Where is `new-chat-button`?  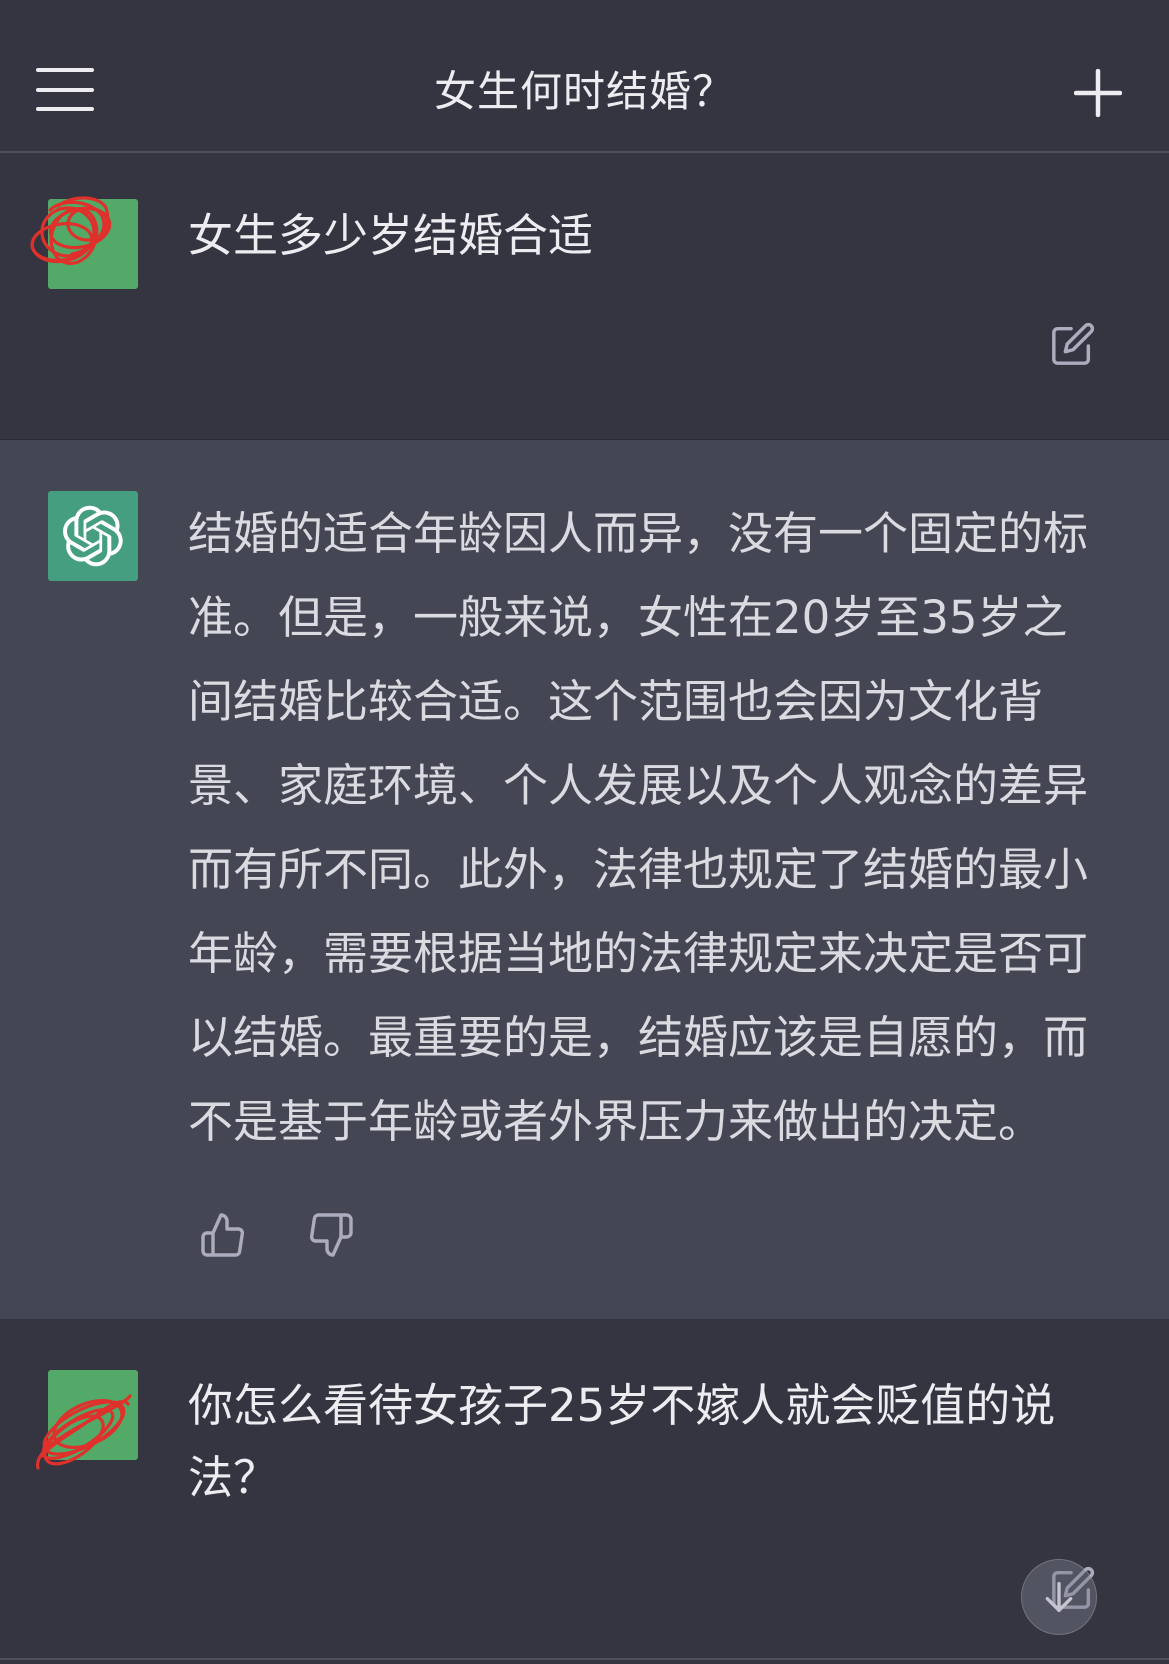 new-chat-button is located at coordinates (1098, 93).